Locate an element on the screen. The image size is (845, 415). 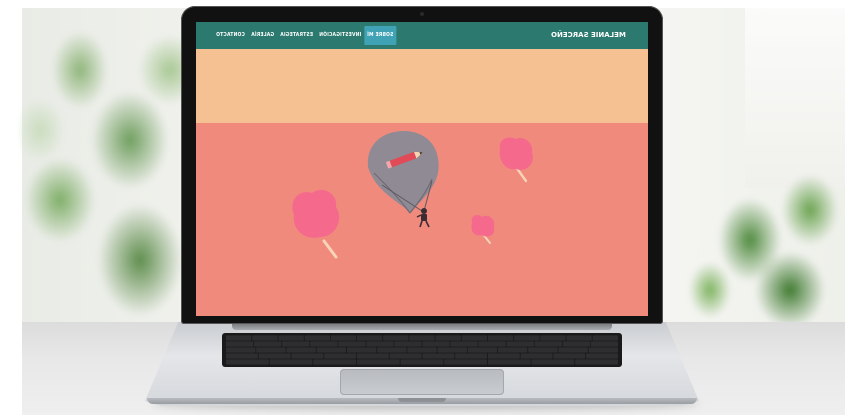
nav-item-investigacion: INVESTIGACIÓN is located at coordinates (340, 35).